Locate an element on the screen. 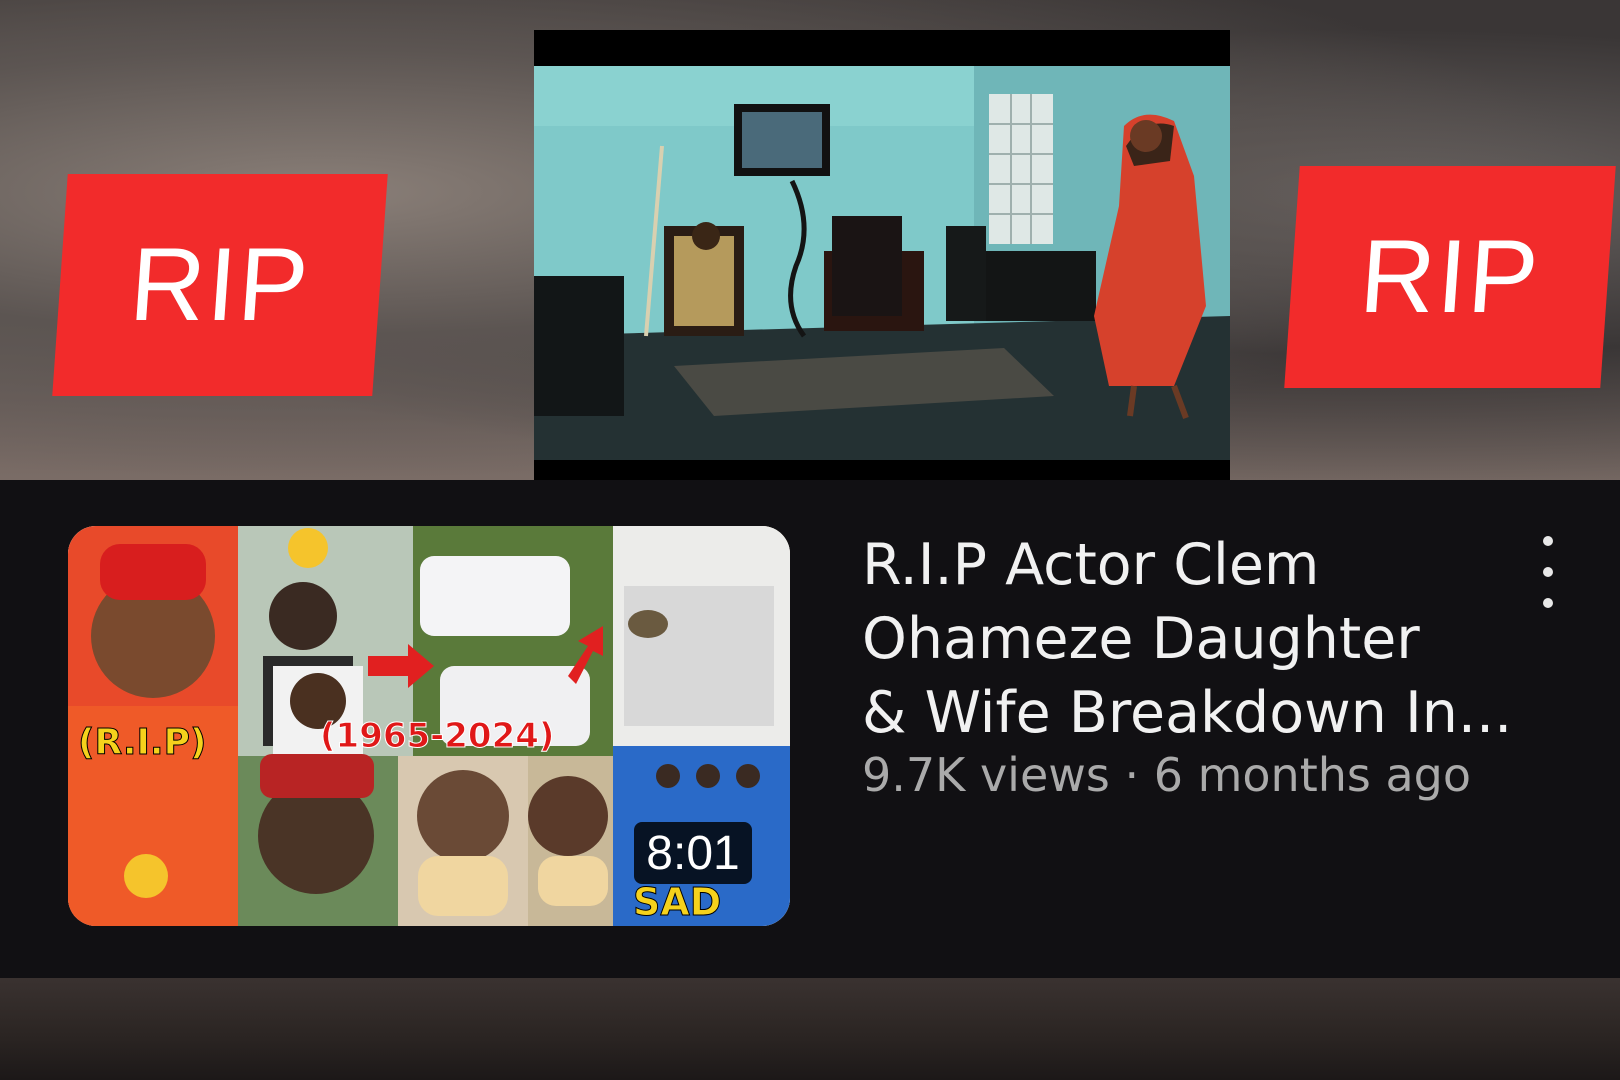 The width and height of the screenshot is (1620, 1080). video-title-line: R.I.P Actor Clem is located at coordinates (1091, 565).